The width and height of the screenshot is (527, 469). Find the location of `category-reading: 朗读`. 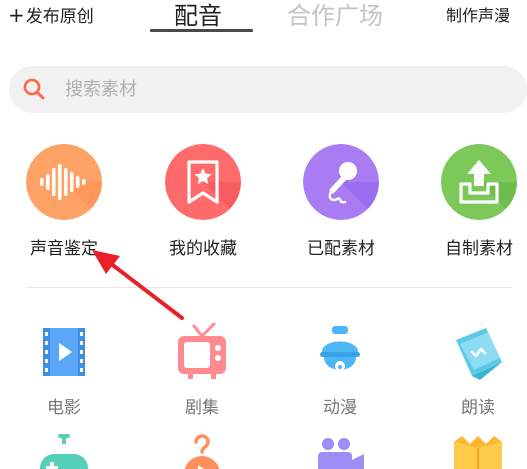

category-reading: 朗读 is located at coordinates (477, 372).